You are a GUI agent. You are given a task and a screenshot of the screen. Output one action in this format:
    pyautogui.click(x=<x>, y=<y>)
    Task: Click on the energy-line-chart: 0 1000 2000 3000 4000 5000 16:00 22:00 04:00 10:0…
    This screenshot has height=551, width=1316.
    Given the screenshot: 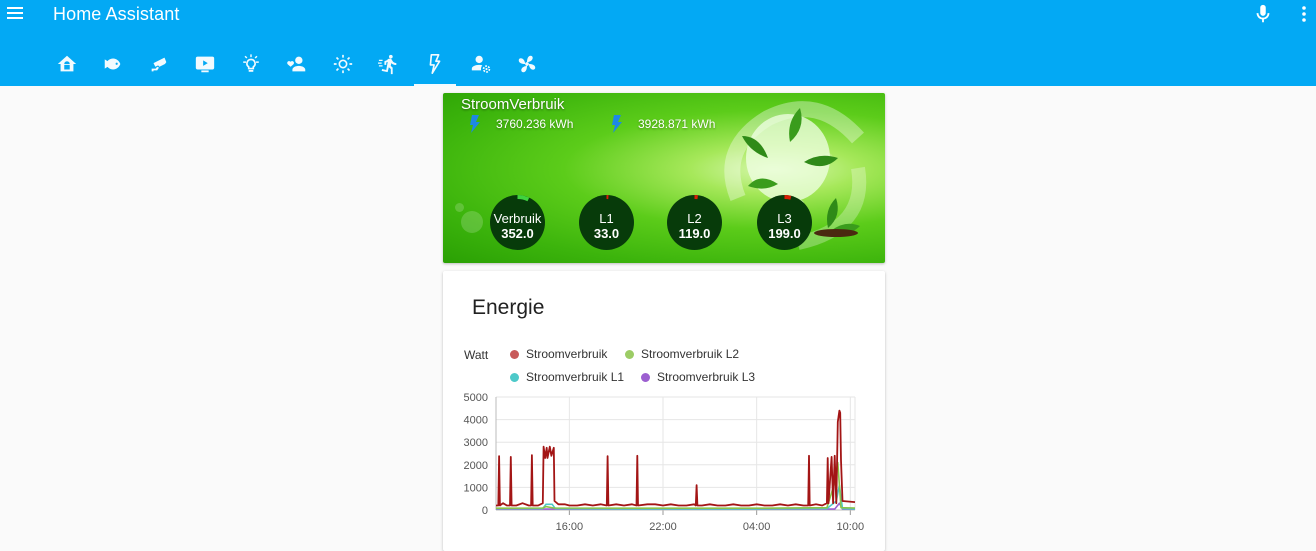 What is the action you would take?
    pyautogui.click(x=664, y=461)
    